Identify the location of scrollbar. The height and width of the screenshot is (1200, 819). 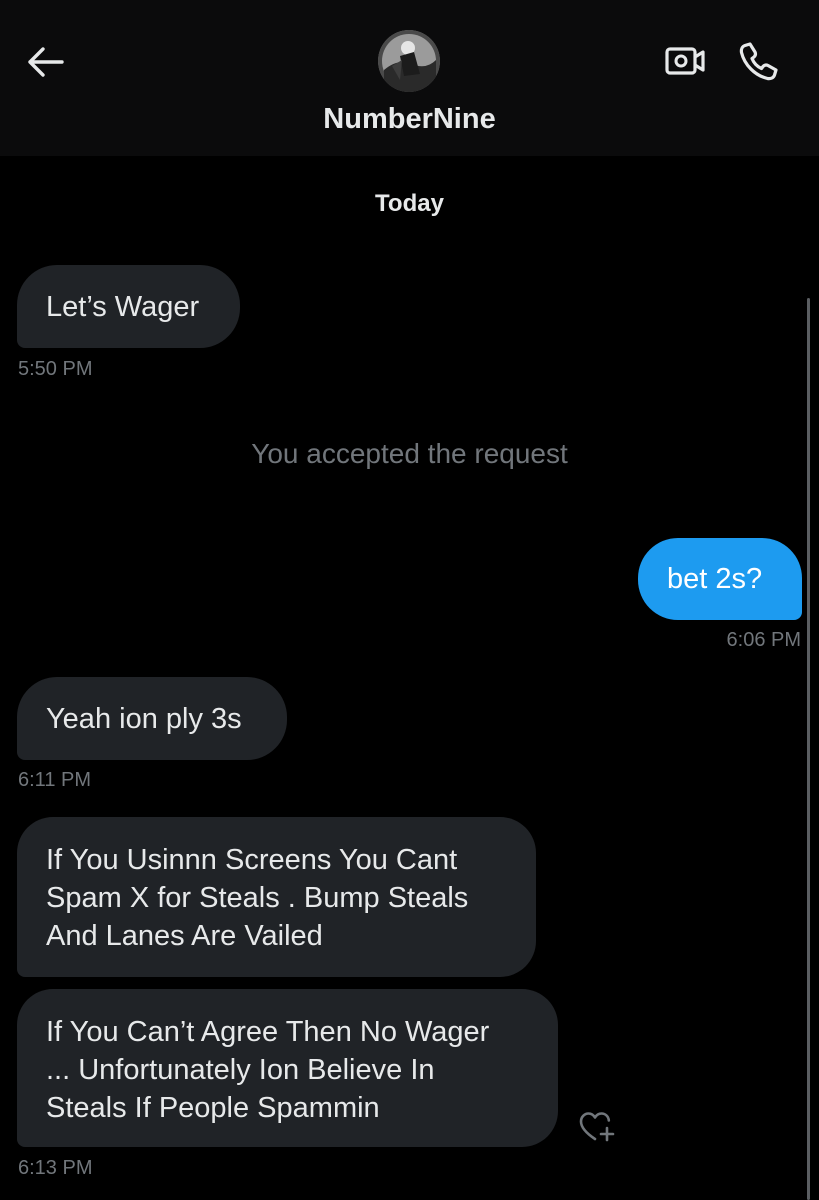
(808, 749).